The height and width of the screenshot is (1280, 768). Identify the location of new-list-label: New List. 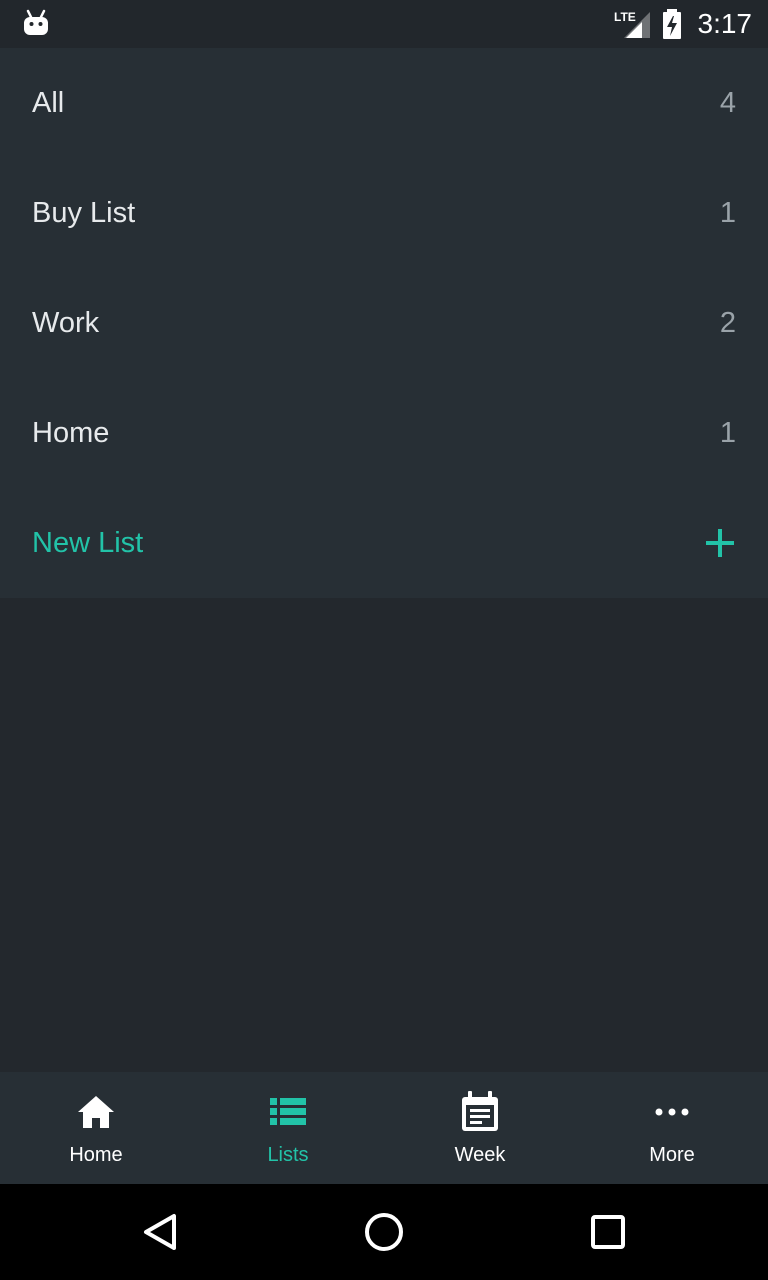
(88, 542).